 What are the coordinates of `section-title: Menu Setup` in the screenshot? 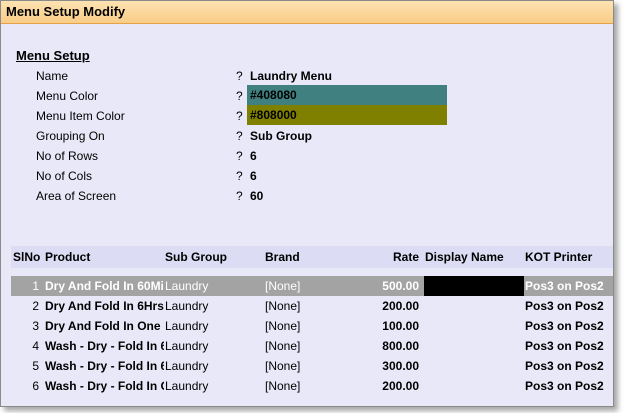 It's located at (53, 55).